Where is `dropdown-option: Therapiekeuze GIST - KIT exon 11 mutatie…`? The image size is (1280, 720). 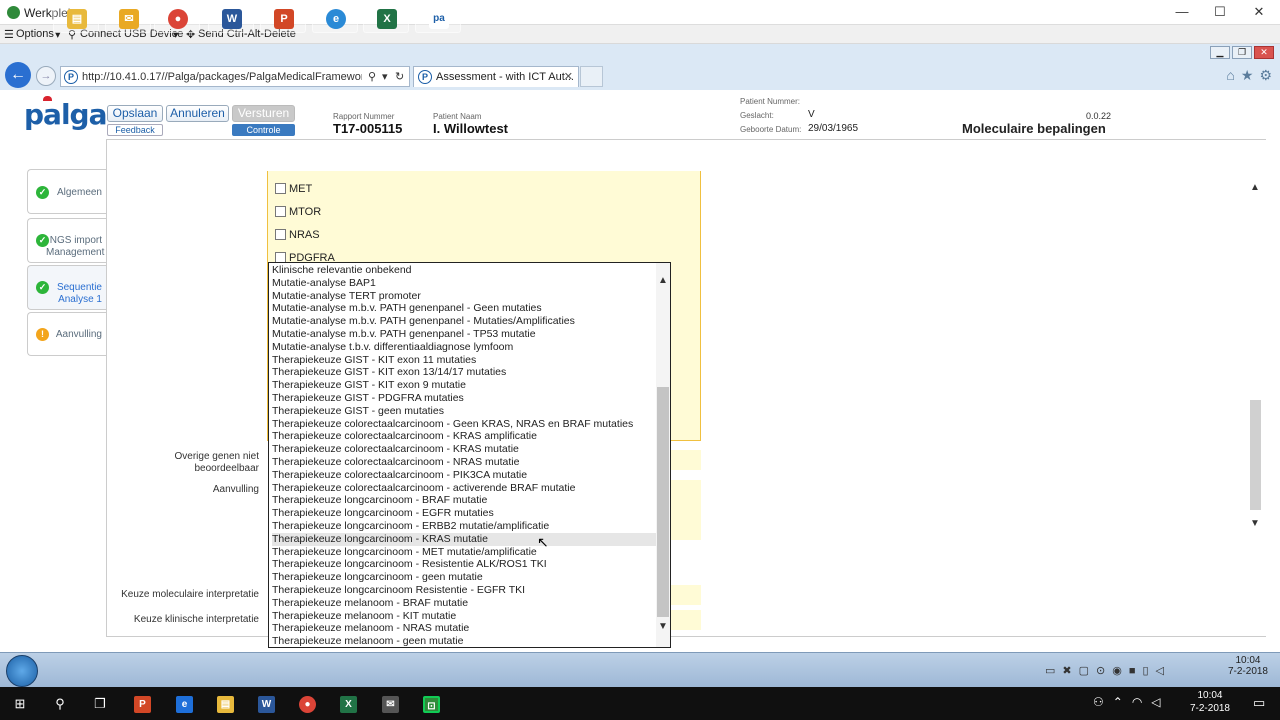
dropdown-option: Therapiekeuze GIST - KIT exon 11 mutatie… is located at coordinates (464, 360).